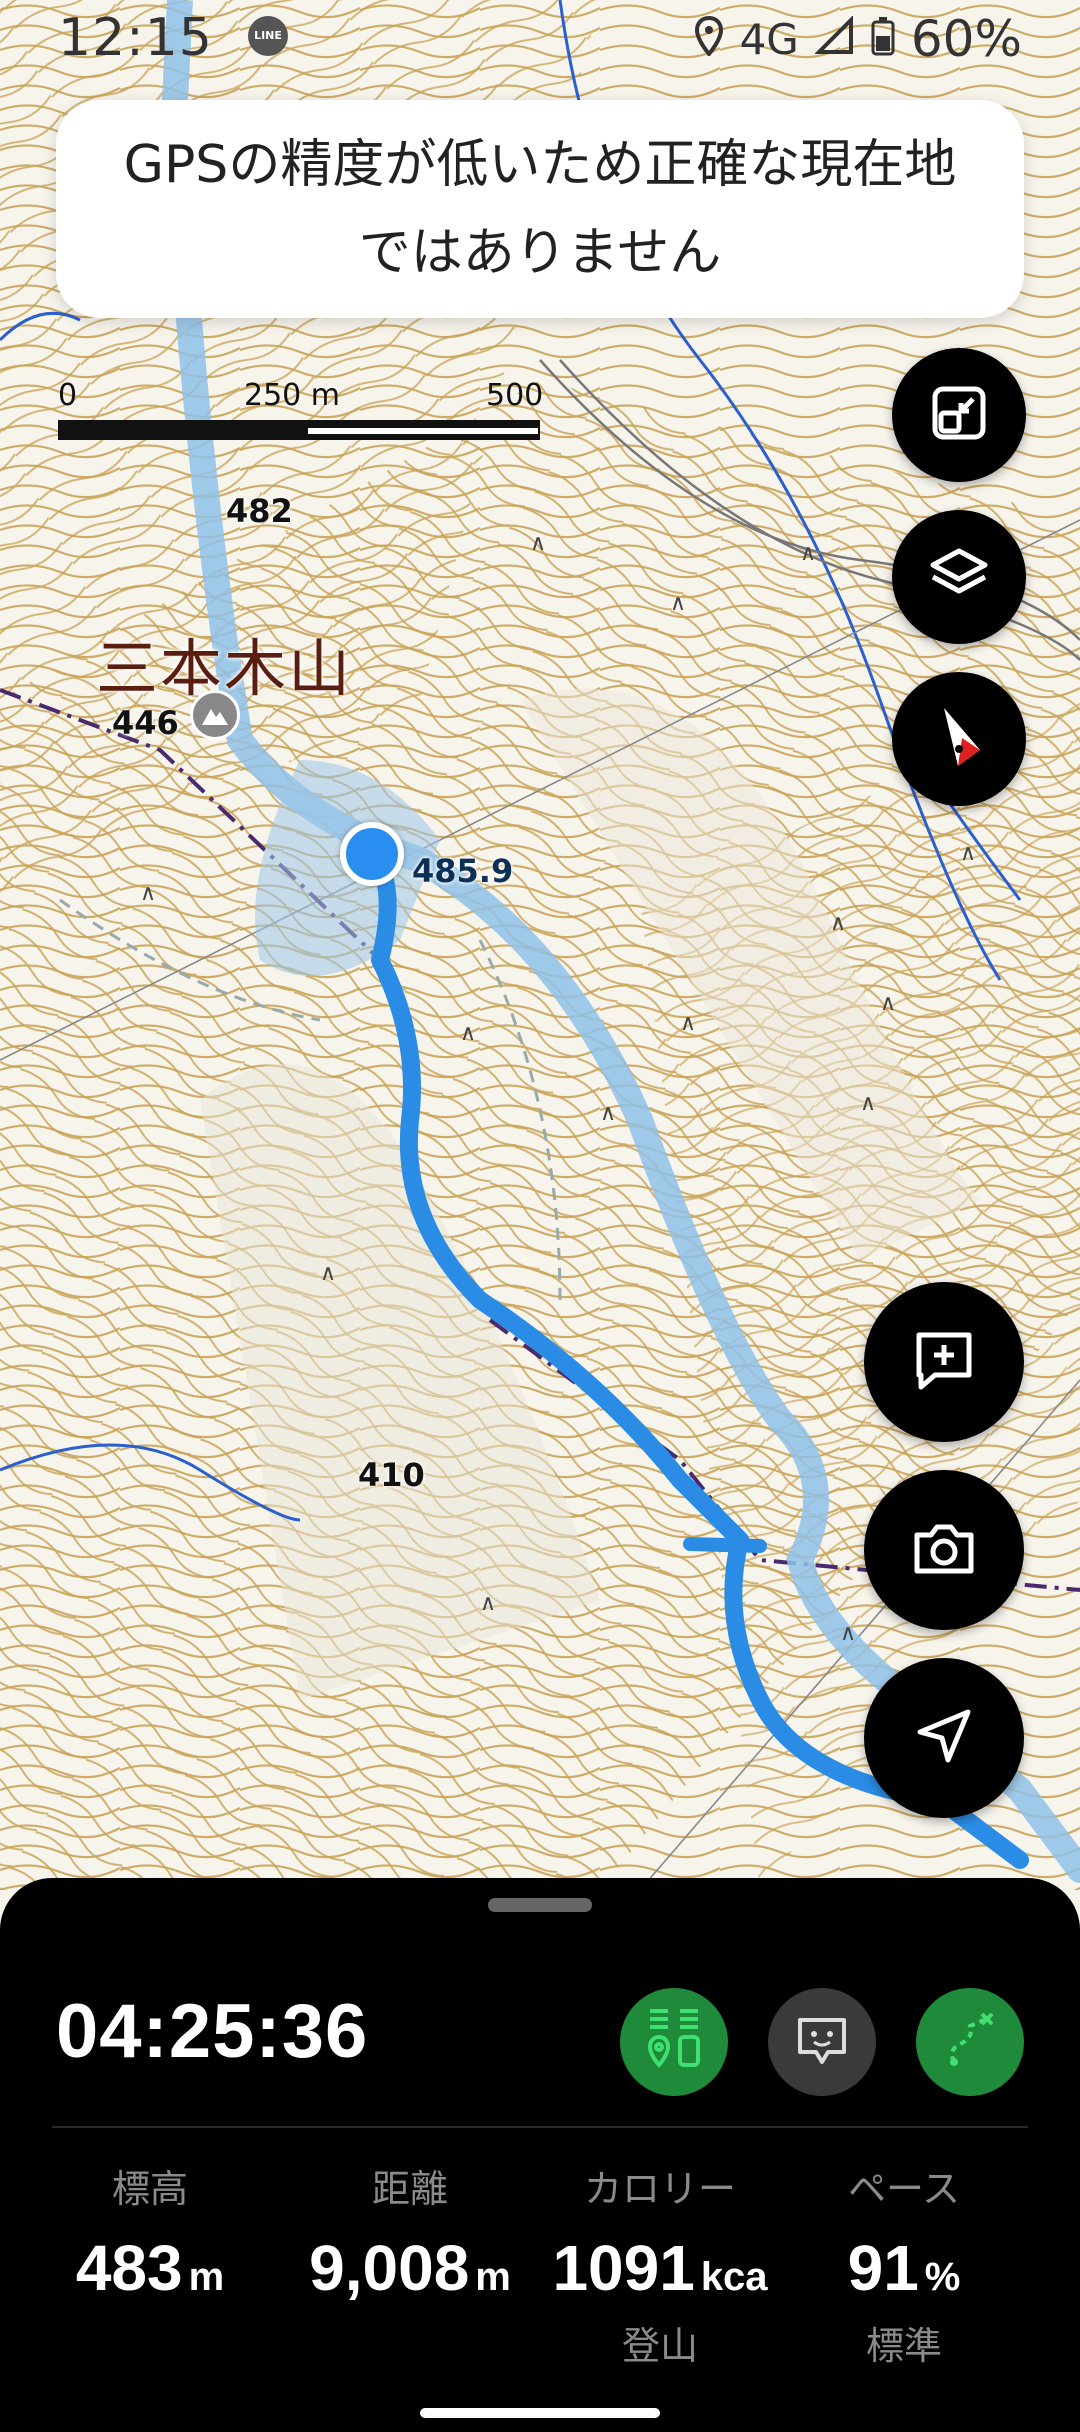 The height and width of the screenshot is (2432, 1080). What do you see at coordinates (212, 2031) in the screenshot?
I see `elapsed-time: 04:25:36` at bounding box center [212, 2031].